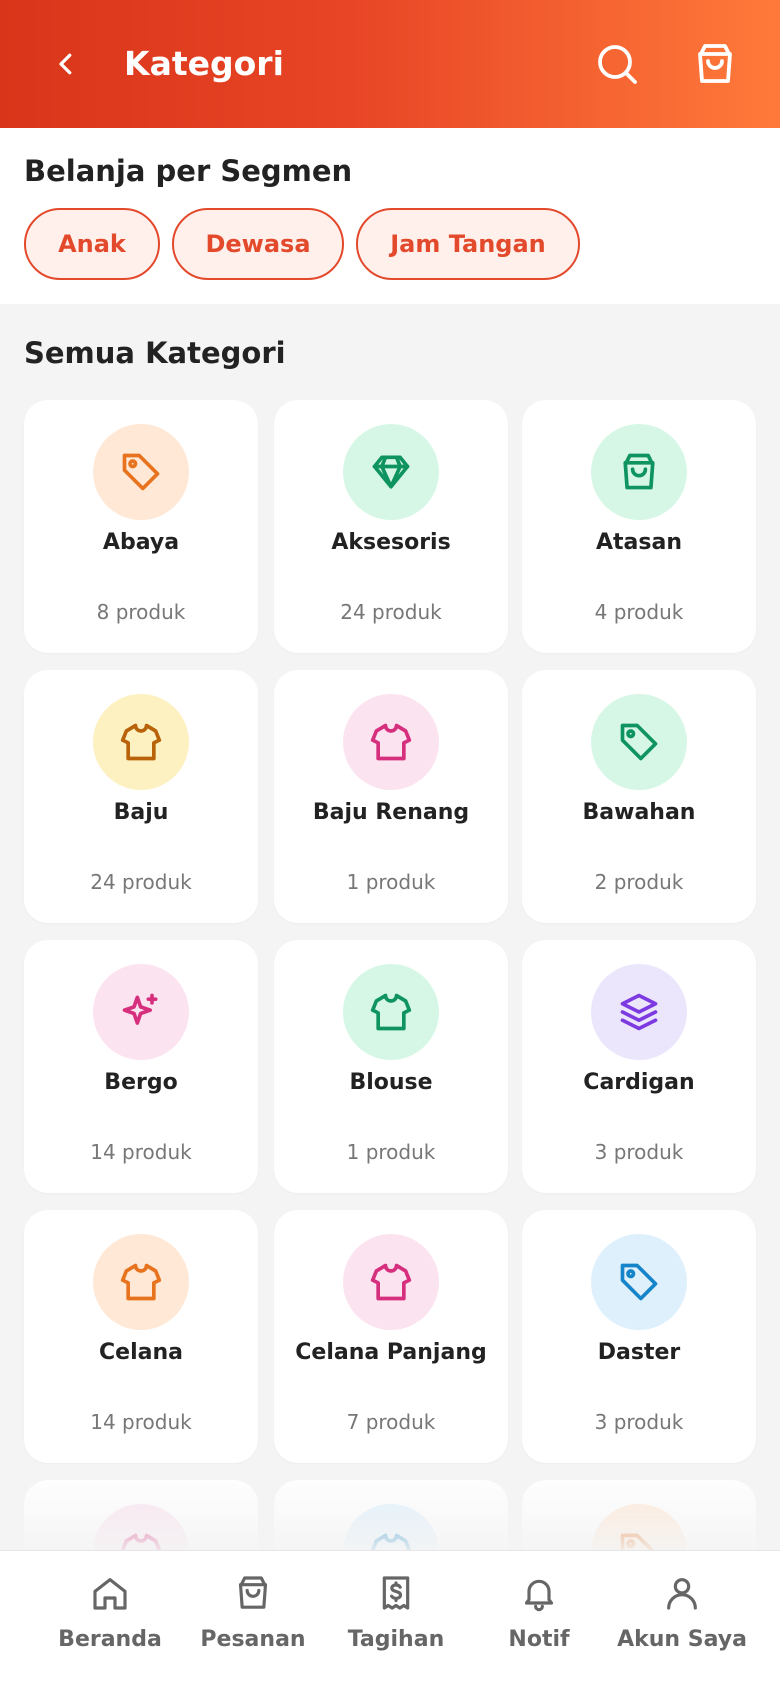 Image resolution: width=780 pixels, height=1688 pixels. What do you see at coordinates (253, 1621) in the screenshot?
I see `nav-item-pesanan: Pesanan` at bounding box center [253, 1621].